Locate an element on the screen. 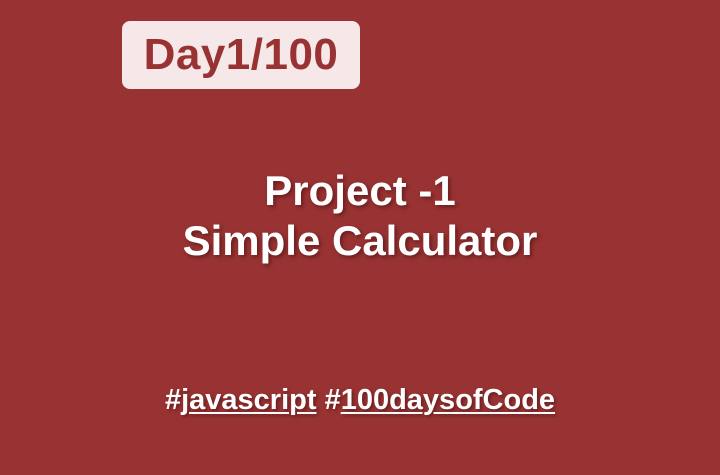 Image resolution: width=720 pixels, height=475 pixels. hashtag-100daysofcode: #100daysofCode is located at coordinates (440, 400).